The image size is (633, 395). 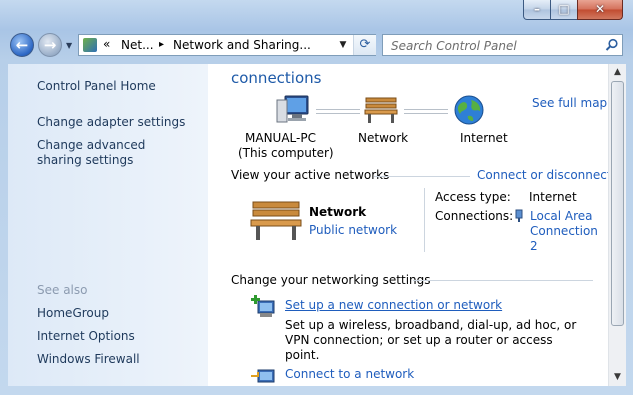 What do you see at coordinates (90, 45) in the screenshot?
I see `control-panel-icon` at bounding box center [90, 45].